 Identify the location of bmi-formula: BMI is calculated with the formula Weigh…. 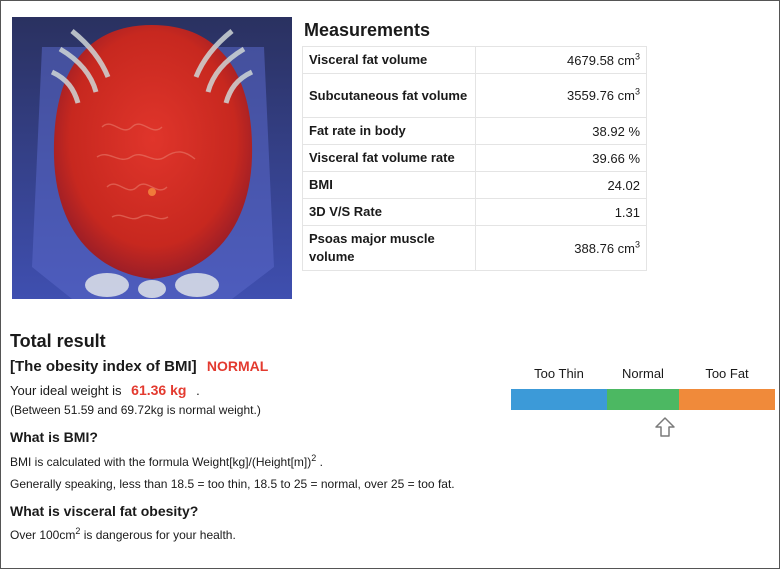
(161, 462).